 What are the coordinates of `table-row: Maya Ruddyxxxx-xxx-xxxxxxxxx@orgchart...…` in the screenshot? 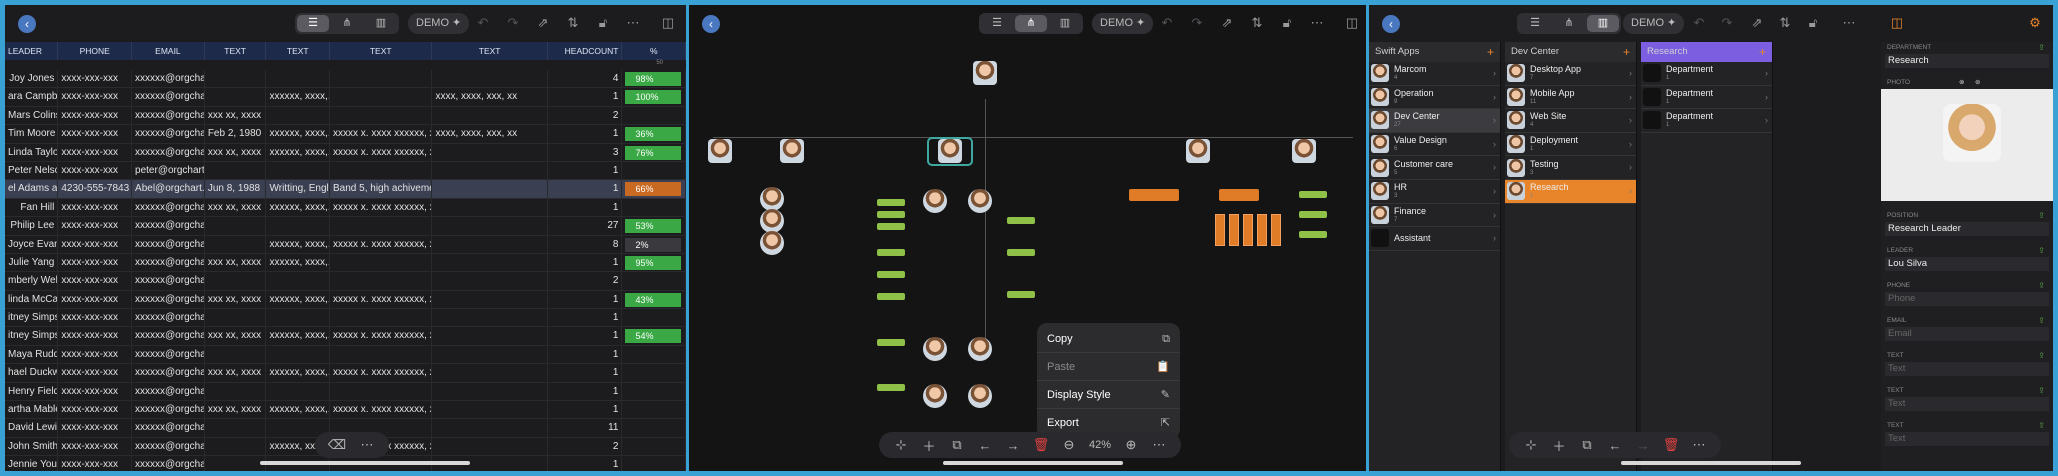 It's located at (345, 355).